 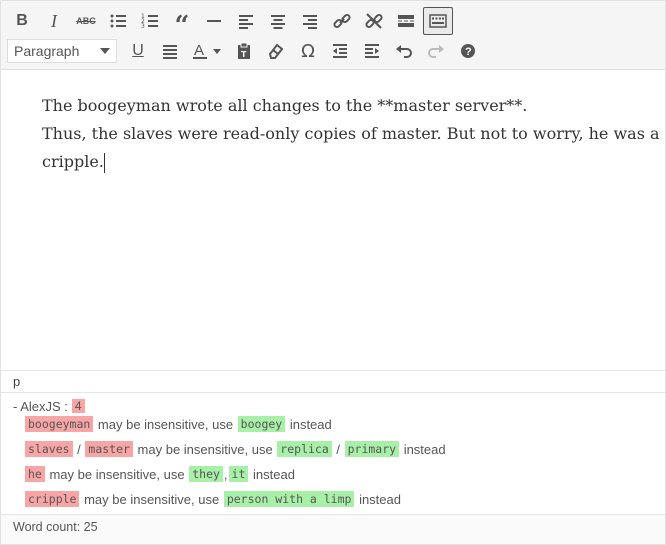 I want to click on special-character-icon: Ω, so click(x=308, y=51).